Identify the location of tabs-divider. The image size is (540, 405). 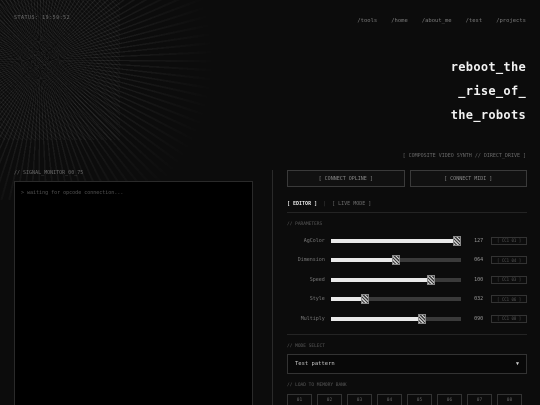
(407, 212).